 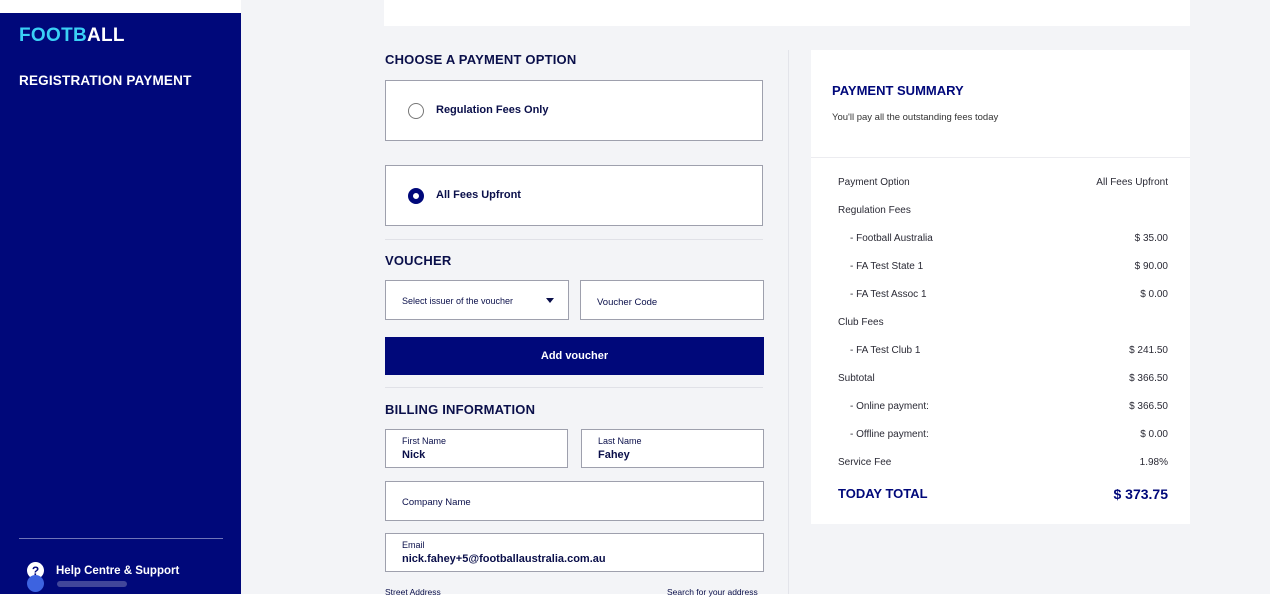 What do you see at coordinates (492, 110) in the screenshot?
I see `option-label: Regulation Fees Only` at bounding box center [492, 110].